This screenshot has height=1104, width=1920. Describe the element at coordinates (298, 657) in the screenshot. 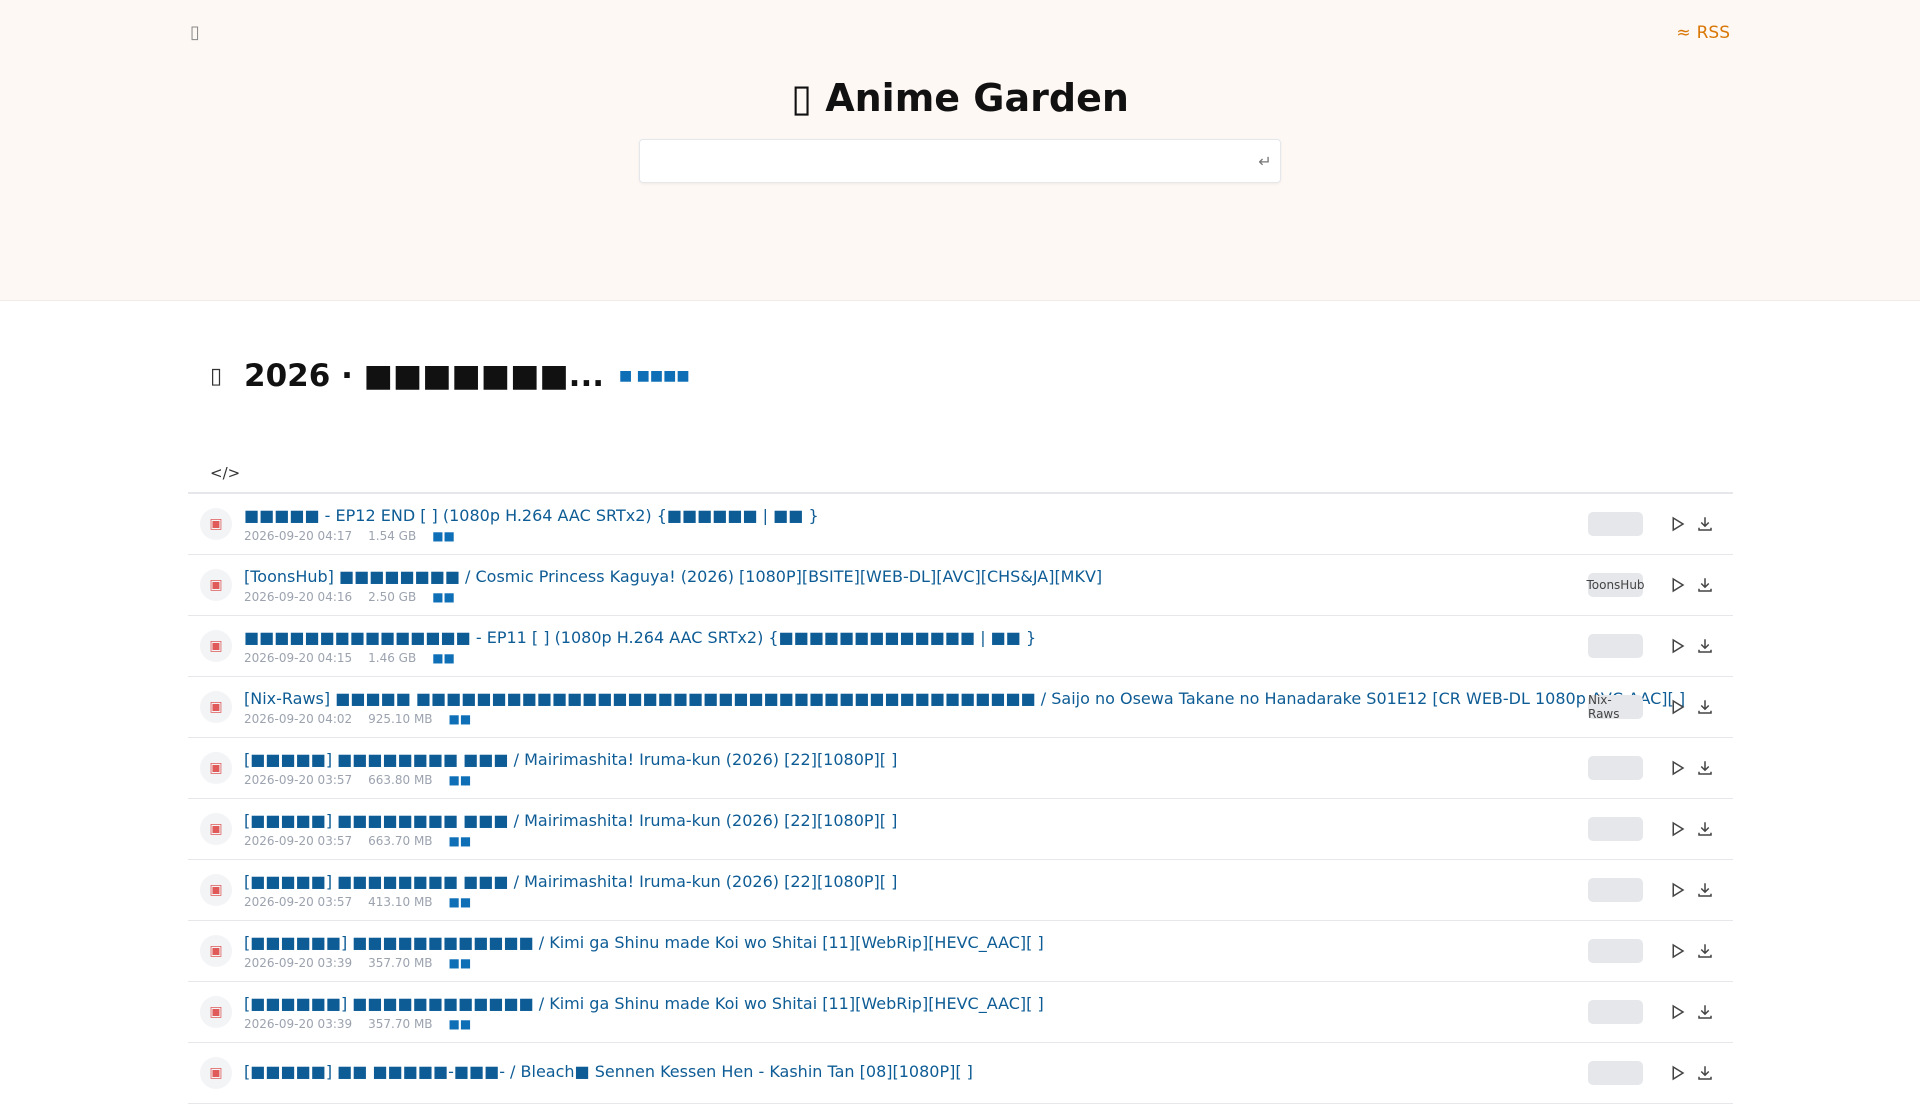

I see `upload-date: 2026-09-20 04:15` at that location.